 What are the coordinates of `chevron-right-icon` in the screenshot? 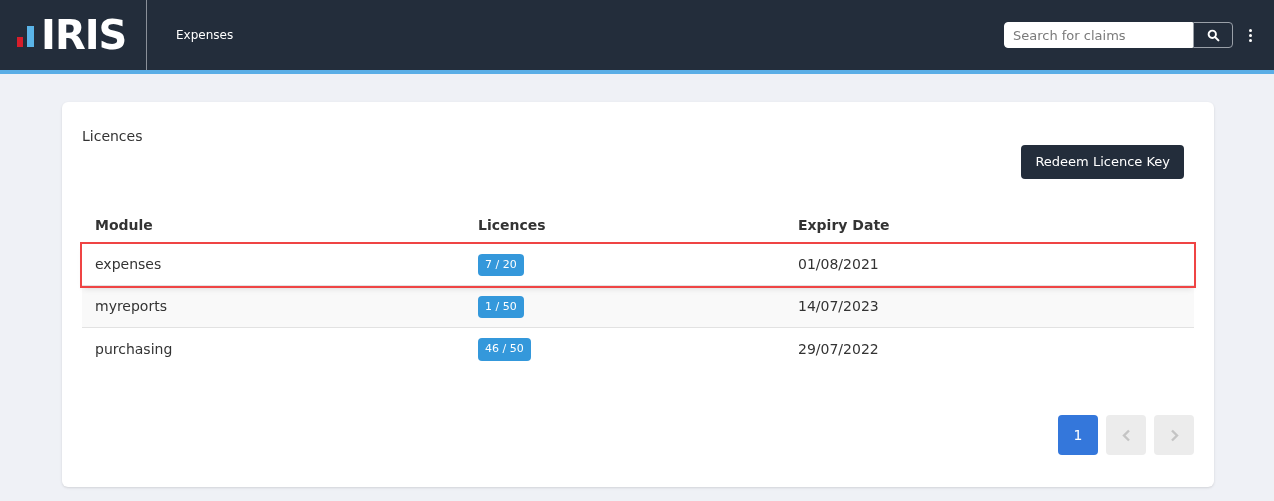 It's located at (1174, 435).